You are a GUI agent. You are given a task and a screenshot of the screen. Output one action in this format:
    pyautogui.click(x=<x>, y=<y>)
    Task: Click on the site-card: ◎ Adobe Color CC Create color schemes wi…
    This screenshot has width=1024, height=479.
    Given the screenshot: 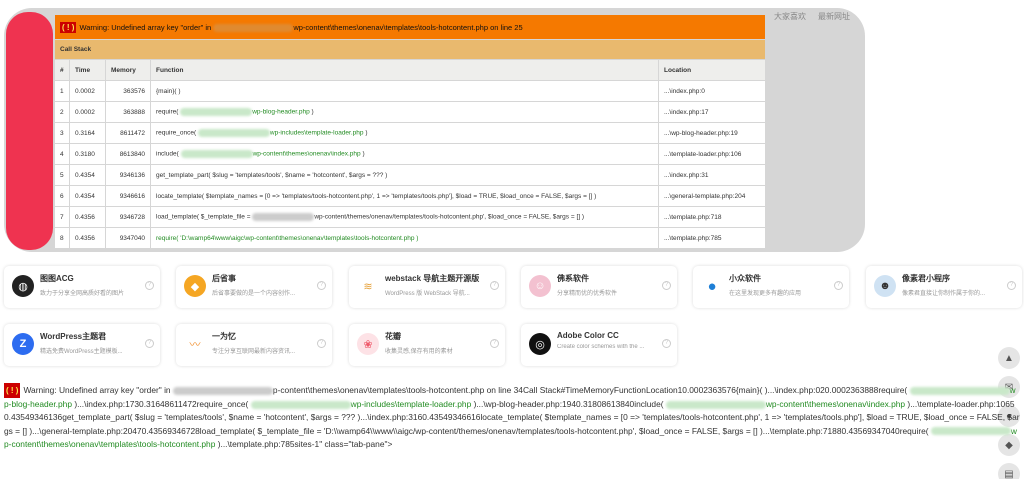 What is the action you would take?
    pyautogui.click(x=599, y=345)
    